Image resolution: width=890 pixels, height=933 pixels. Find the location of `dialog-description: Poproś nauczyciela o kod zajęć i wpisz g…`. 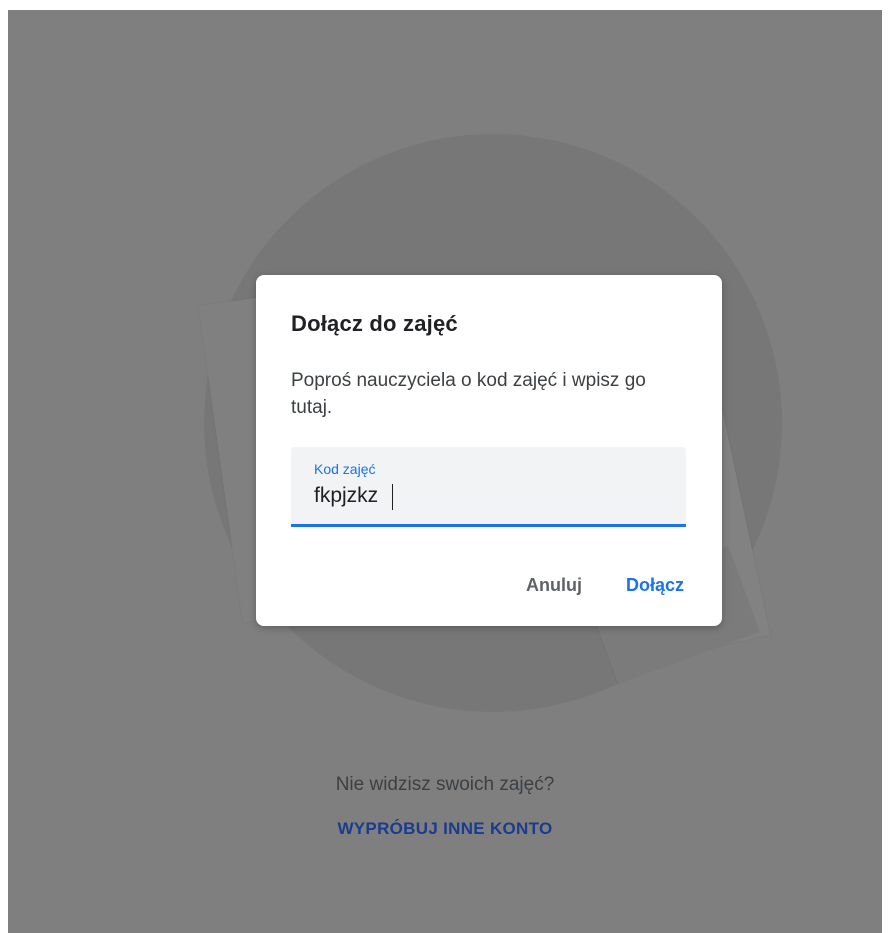

dialog-description: Poproś nauczyciela o kod zajęć i wpisz g… is located at coordinates (468, 394).